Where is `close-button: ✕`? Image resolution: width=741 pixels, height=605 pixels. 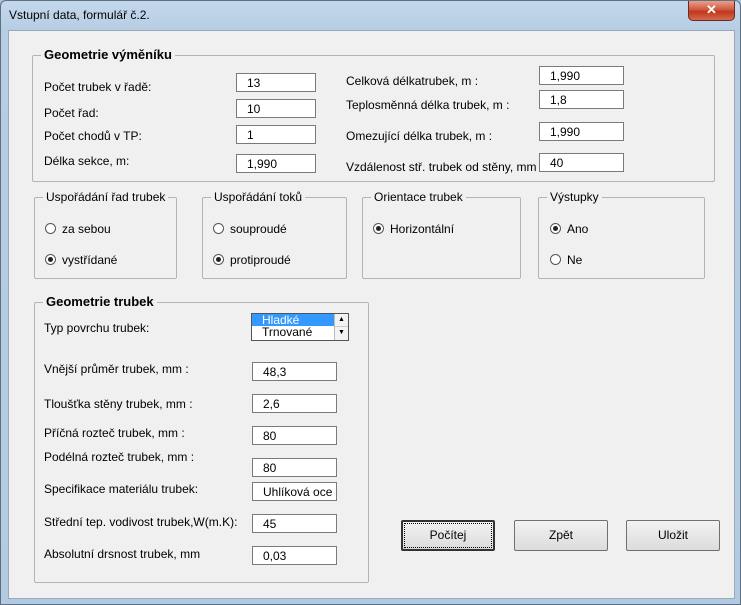 close-button: ✕ is located at coordinates (711, 11).